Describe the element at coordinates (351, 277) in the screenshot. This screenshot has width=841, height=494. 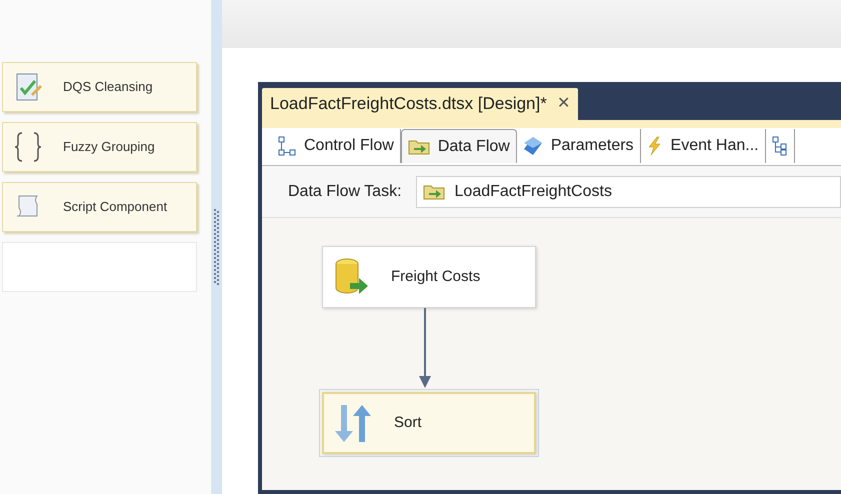
I see `database-arrow-icon` at that location.